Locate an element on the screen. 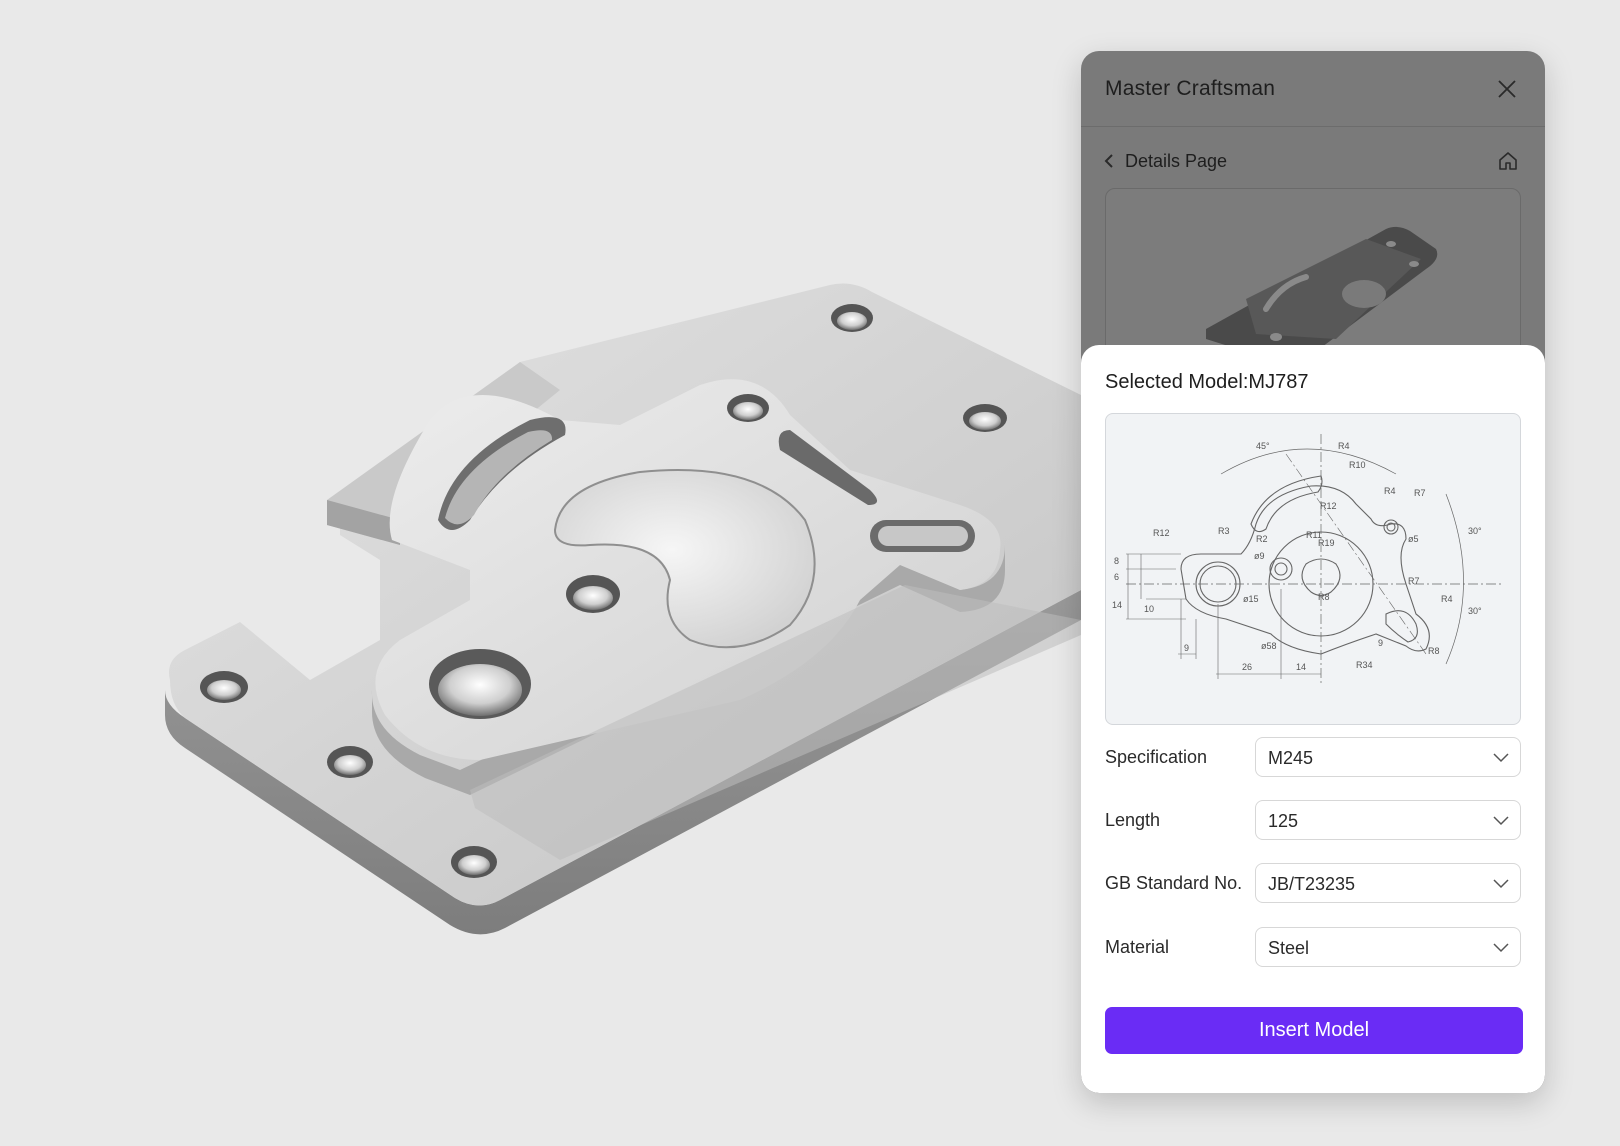 The height and width of the screenshot is (1146, 1620). dim-label: ø58 is located at coordinates (1269, 646).